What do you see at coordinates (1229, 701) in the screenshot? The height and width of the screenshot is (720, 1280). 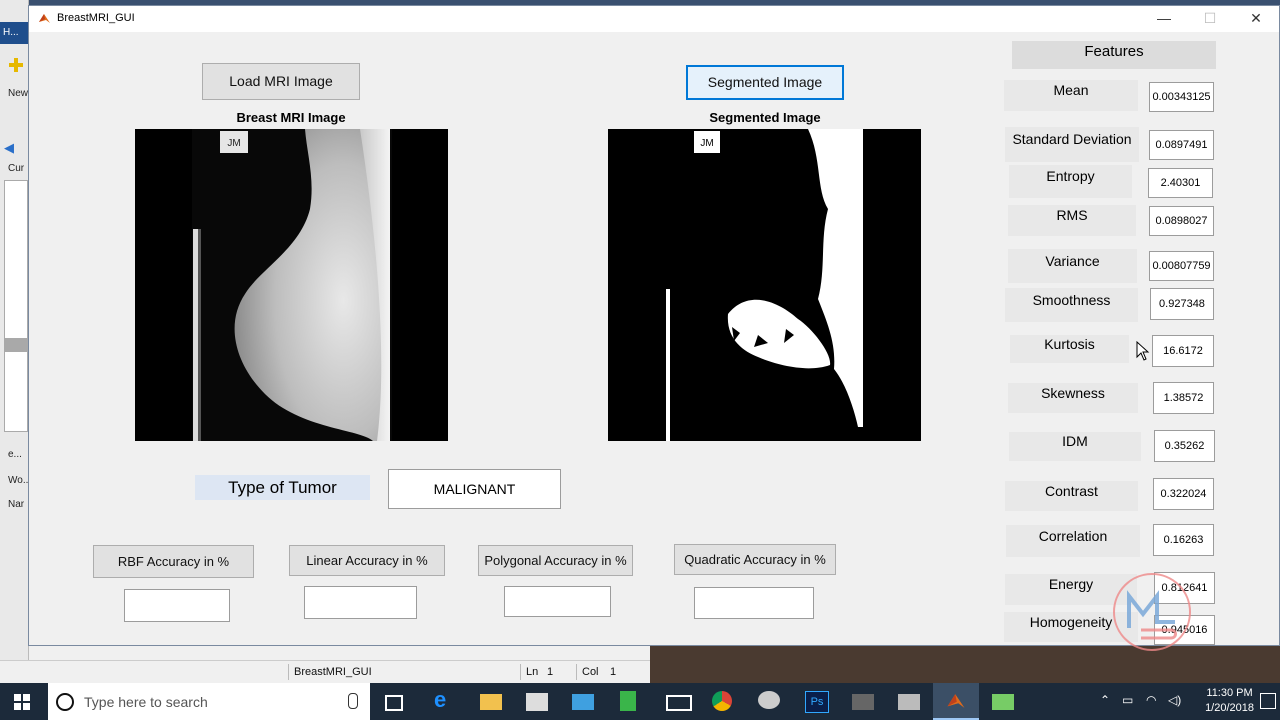 I see `taskbar-clock: 11:30 PM 1/20/2018` at bounding box center [1229, 701].